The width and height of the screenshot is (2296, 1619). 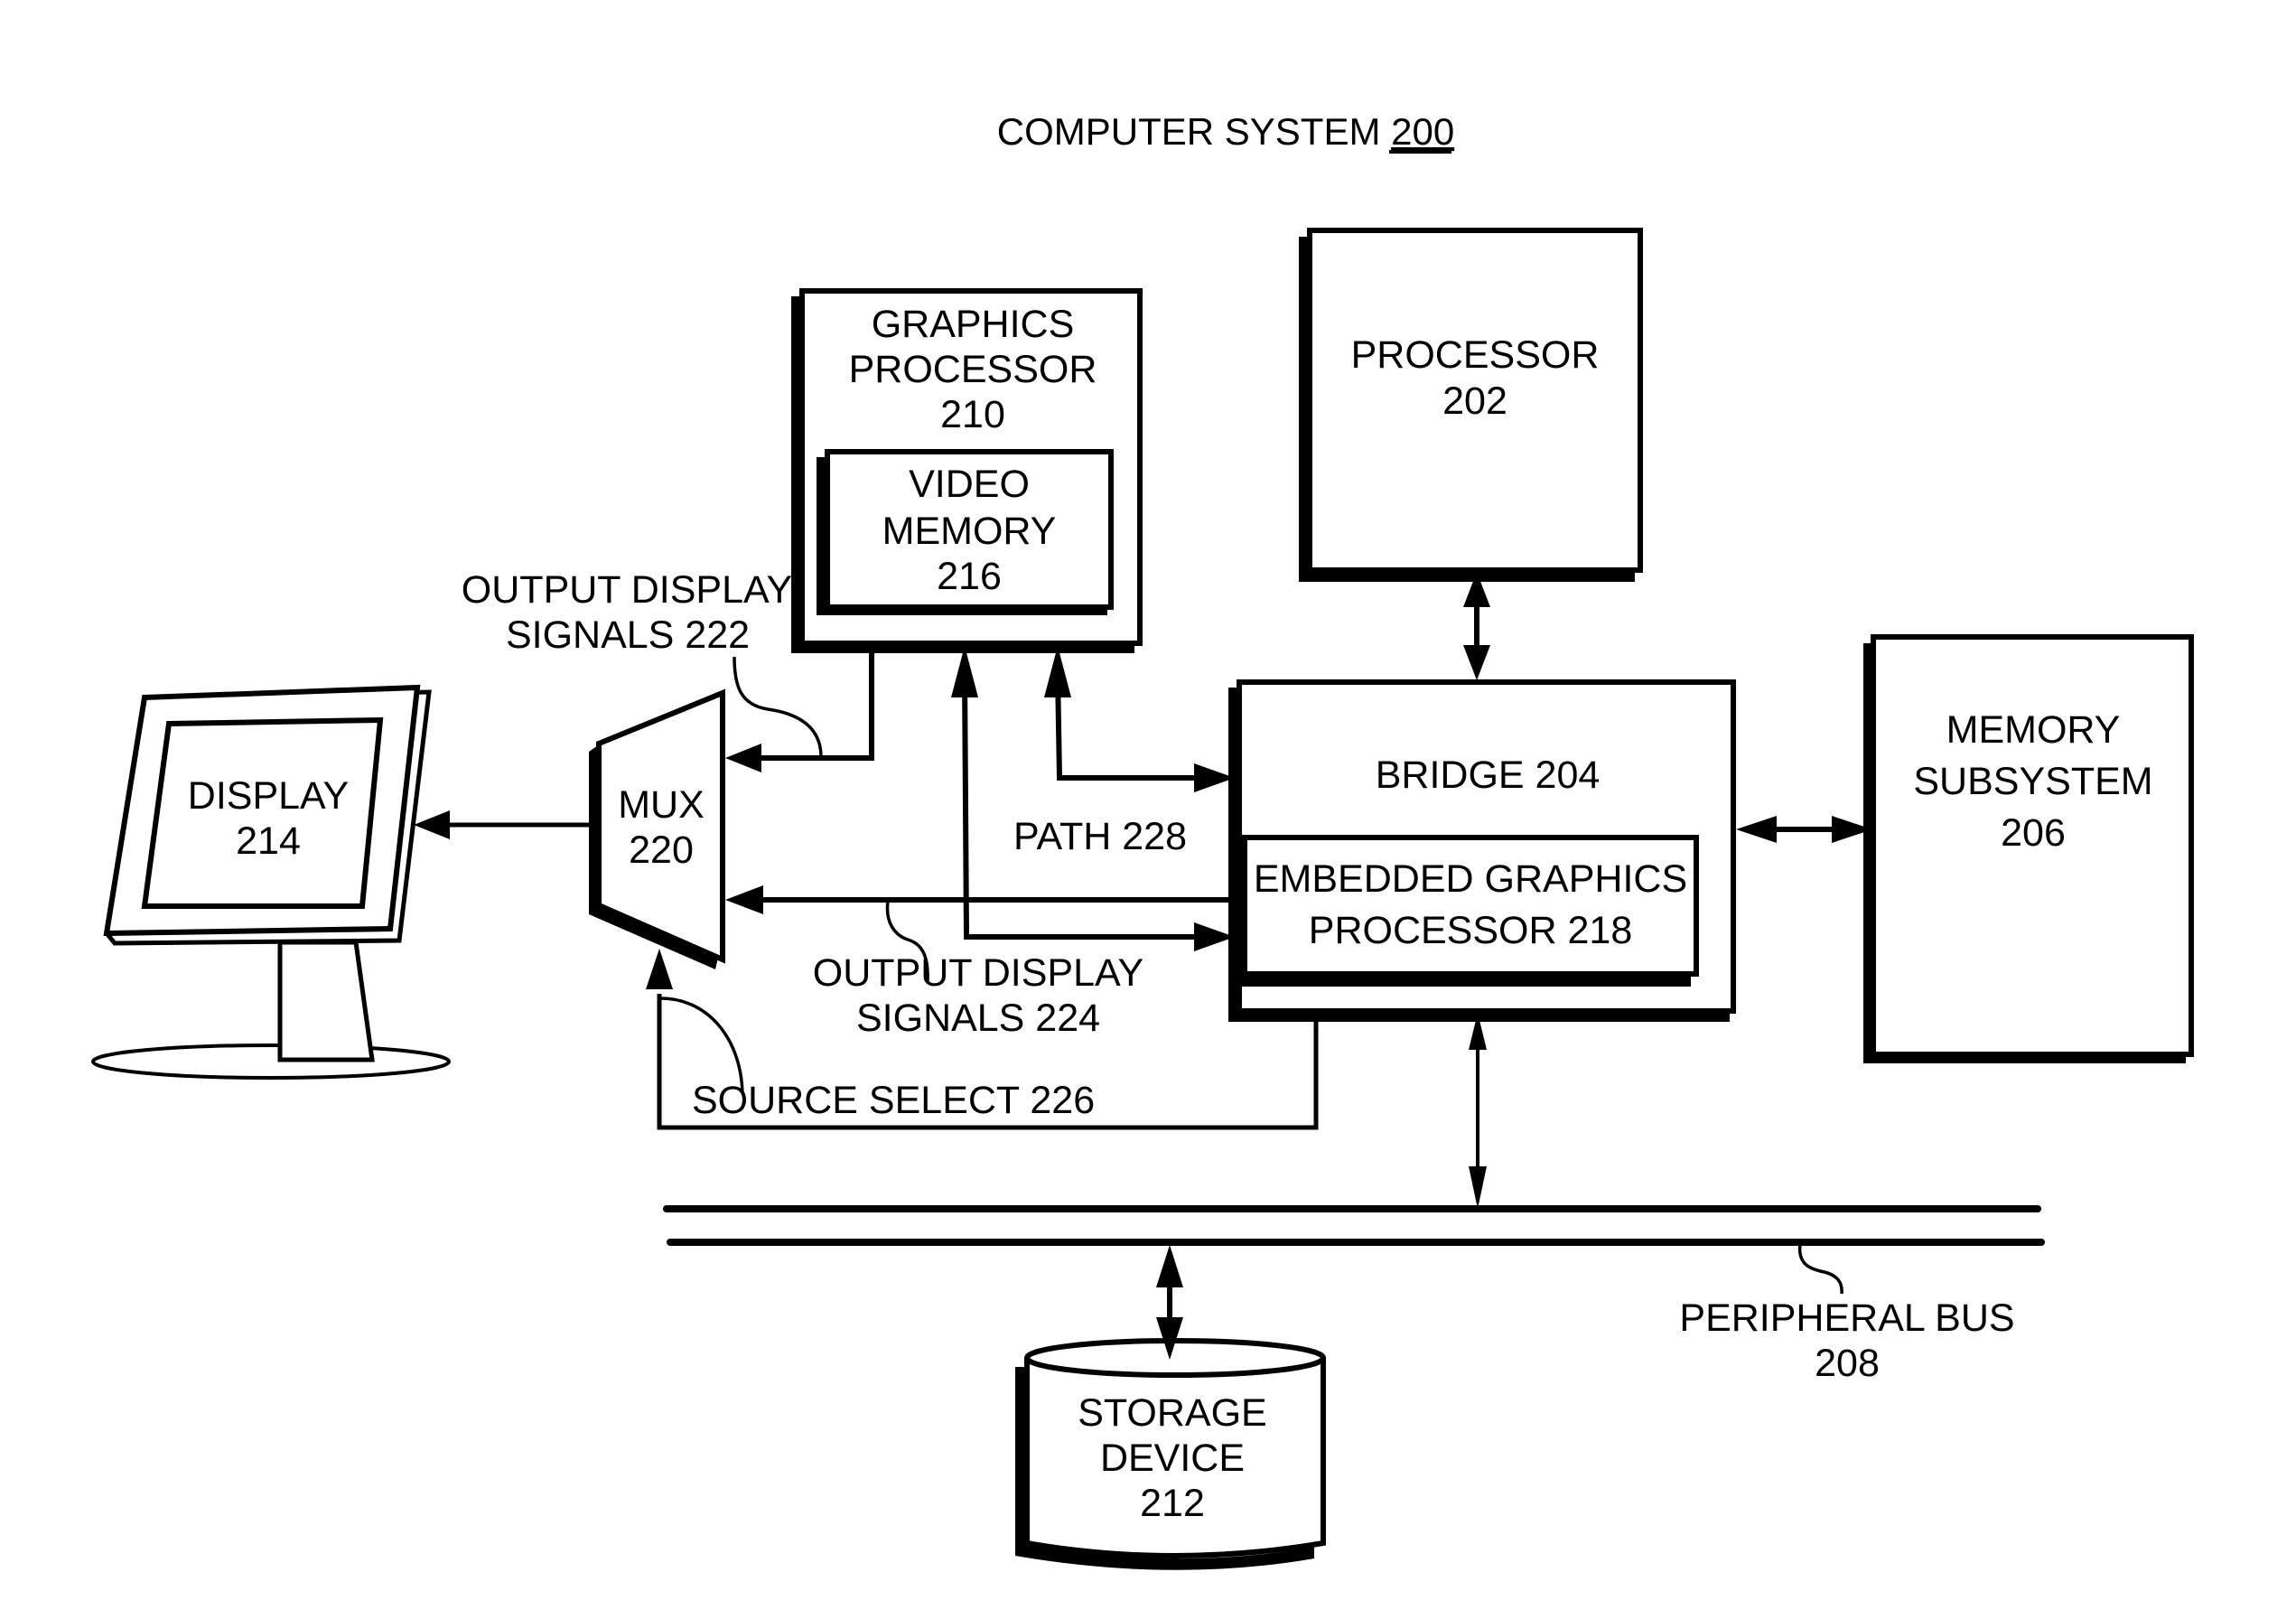 What do you see at coordinates (778, 706) in the screenshot?
I see `signals-222-leader` at bounding box center [778, 706].